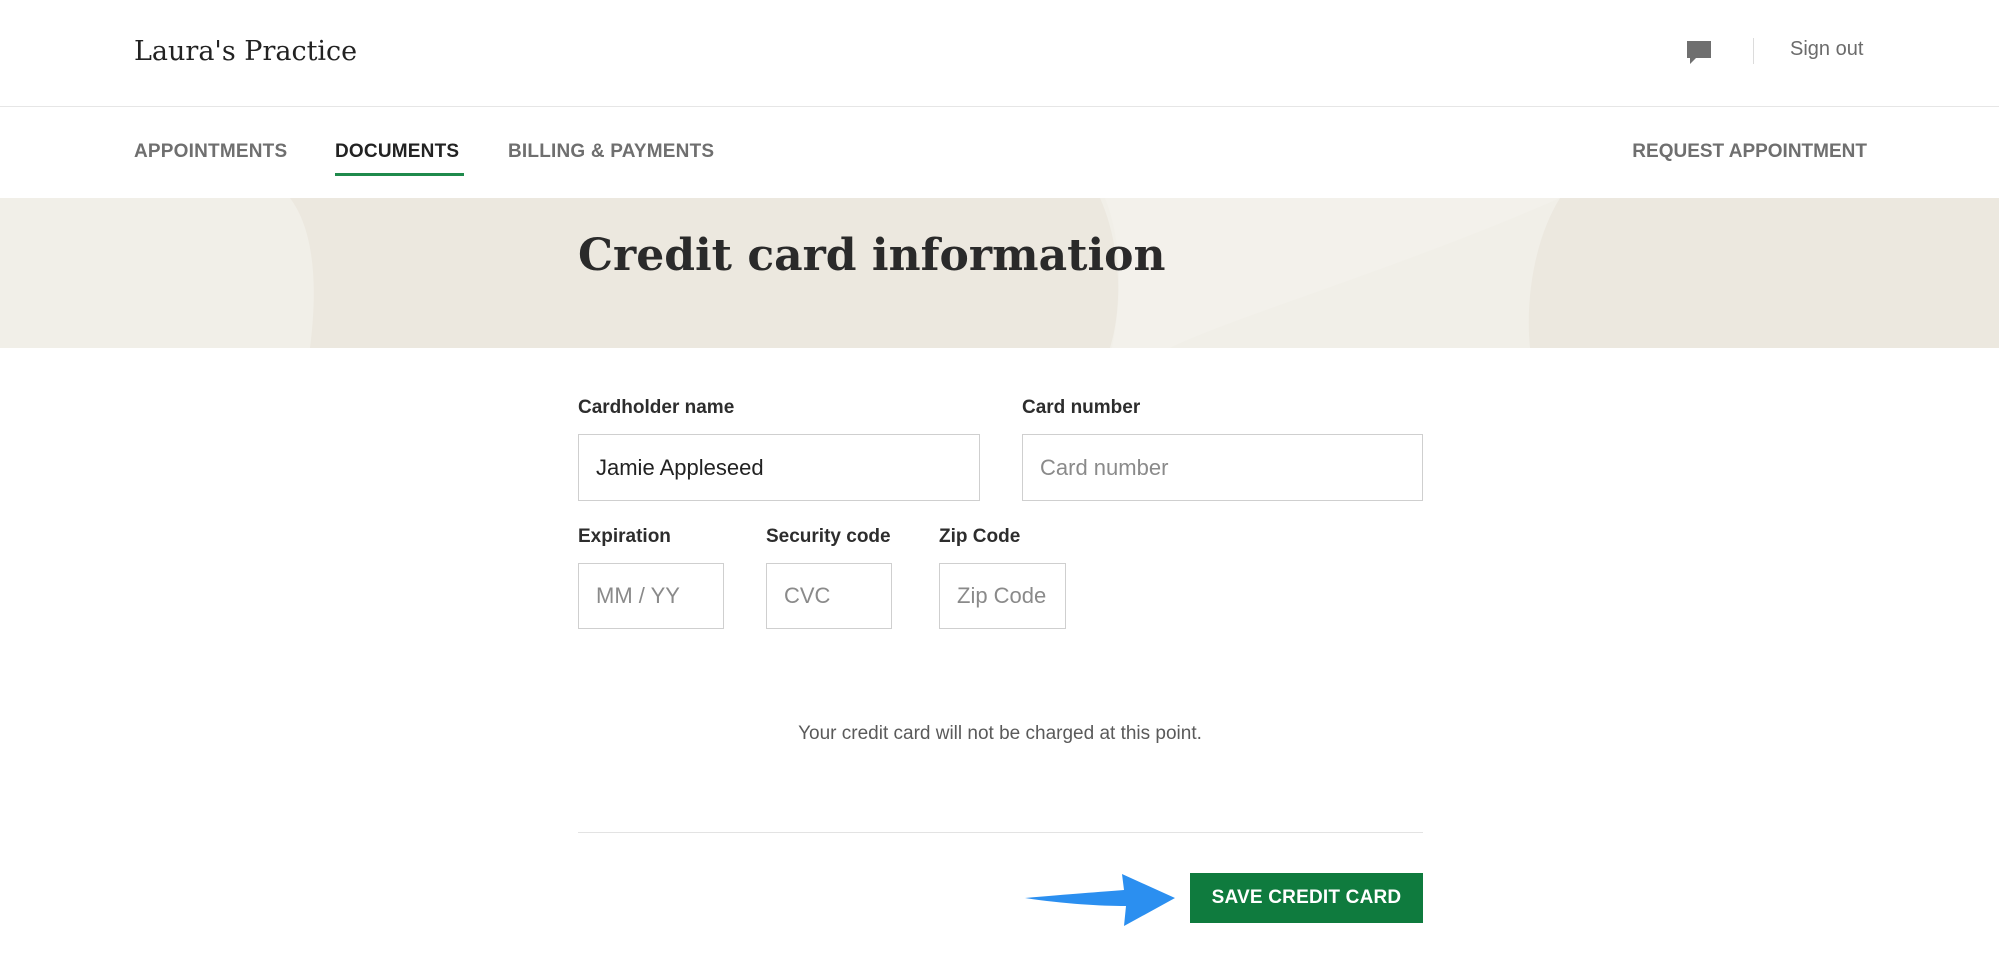 This screenshot has width=1999, height=973. What do you see at coordinates (980, 536) in the screenshot?
I see `zip-code-label: Zip Code` at bounding box center [980, 536].